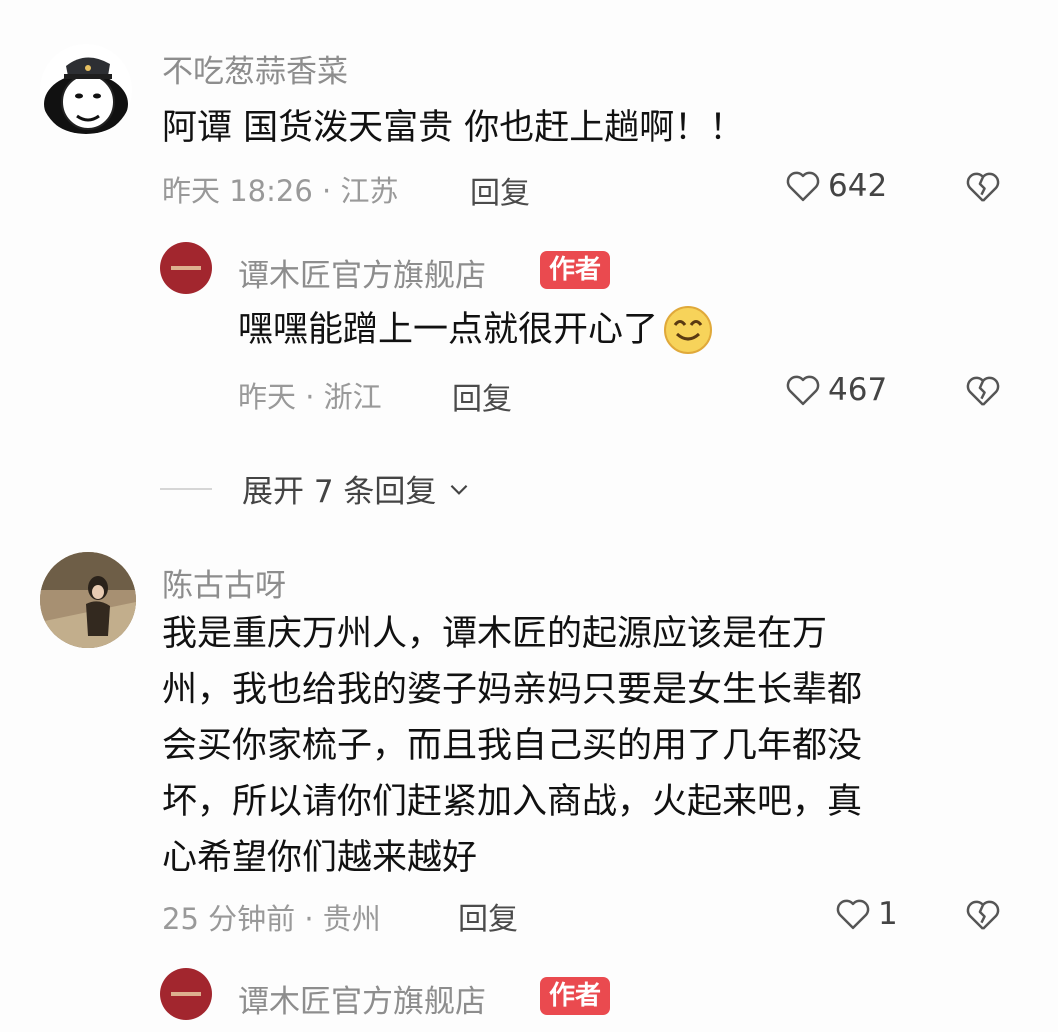  What do you see at coordinates (459, 489) in the screenshot?
I see `chevron-down-icon` at bounding box center [459, 489].